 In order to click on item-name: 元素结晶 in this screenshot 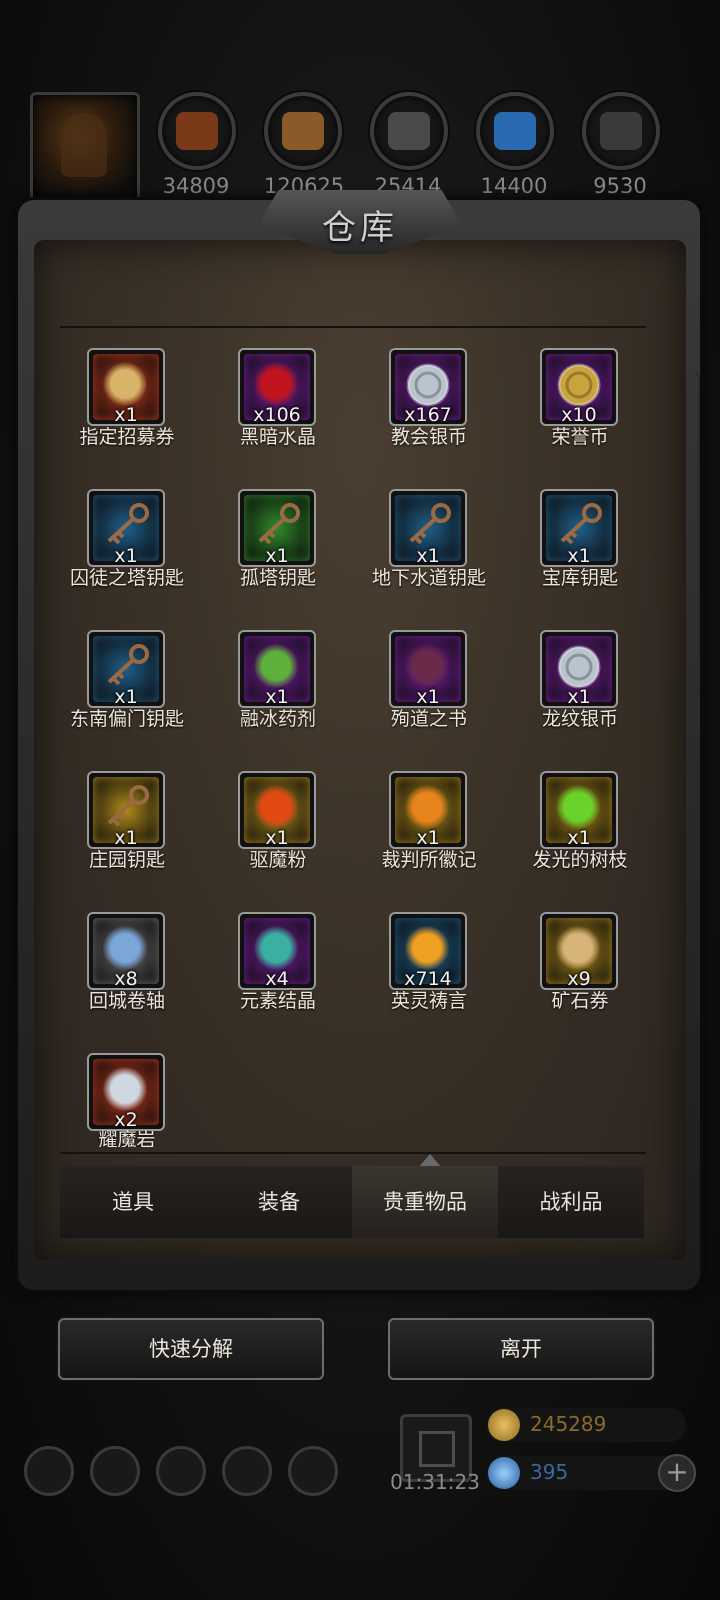, I will do `click(277, 1001)`.